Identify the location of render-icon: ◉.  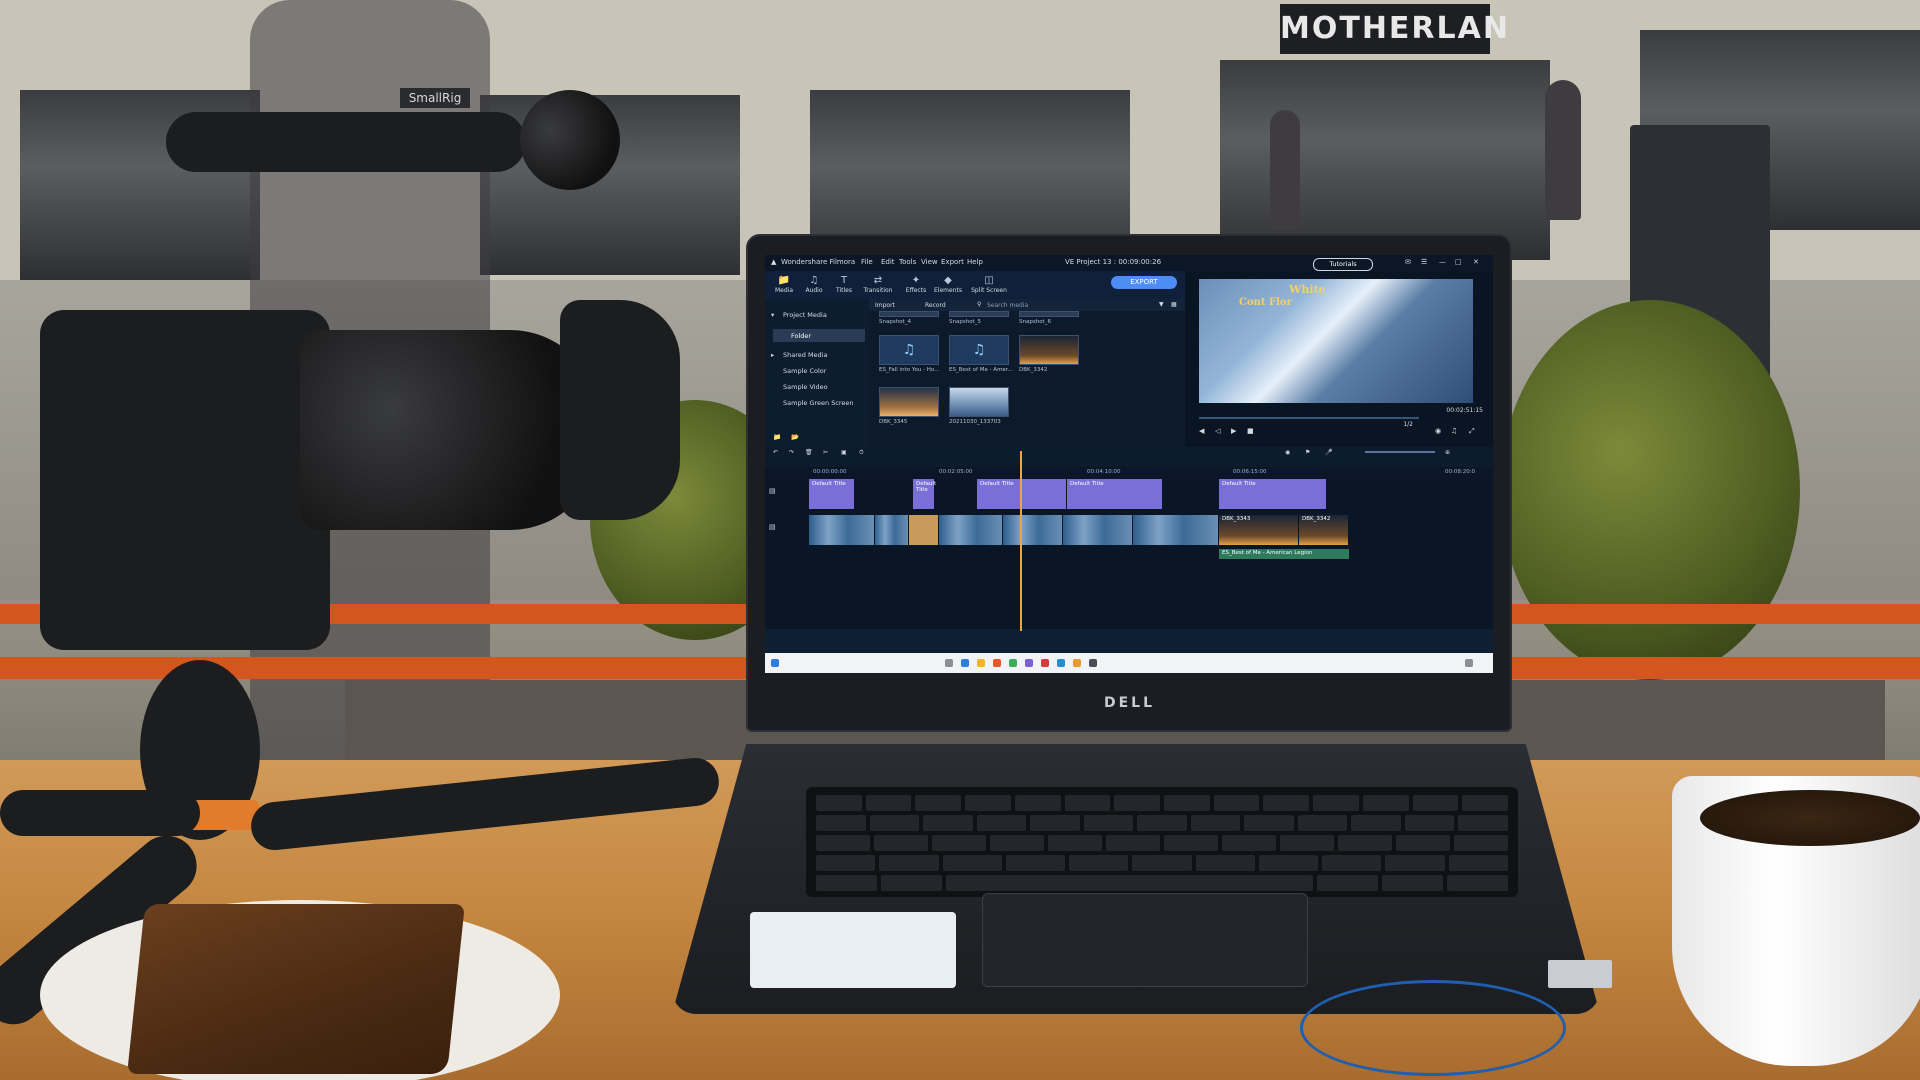
(1287, 452).